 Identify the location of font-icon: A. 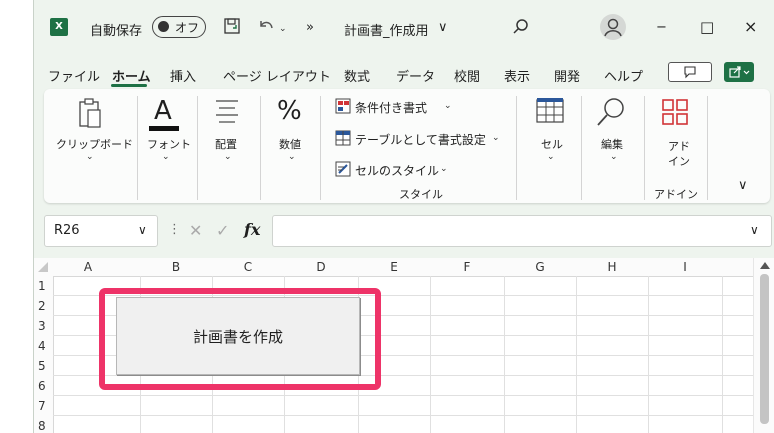
(163, 111).